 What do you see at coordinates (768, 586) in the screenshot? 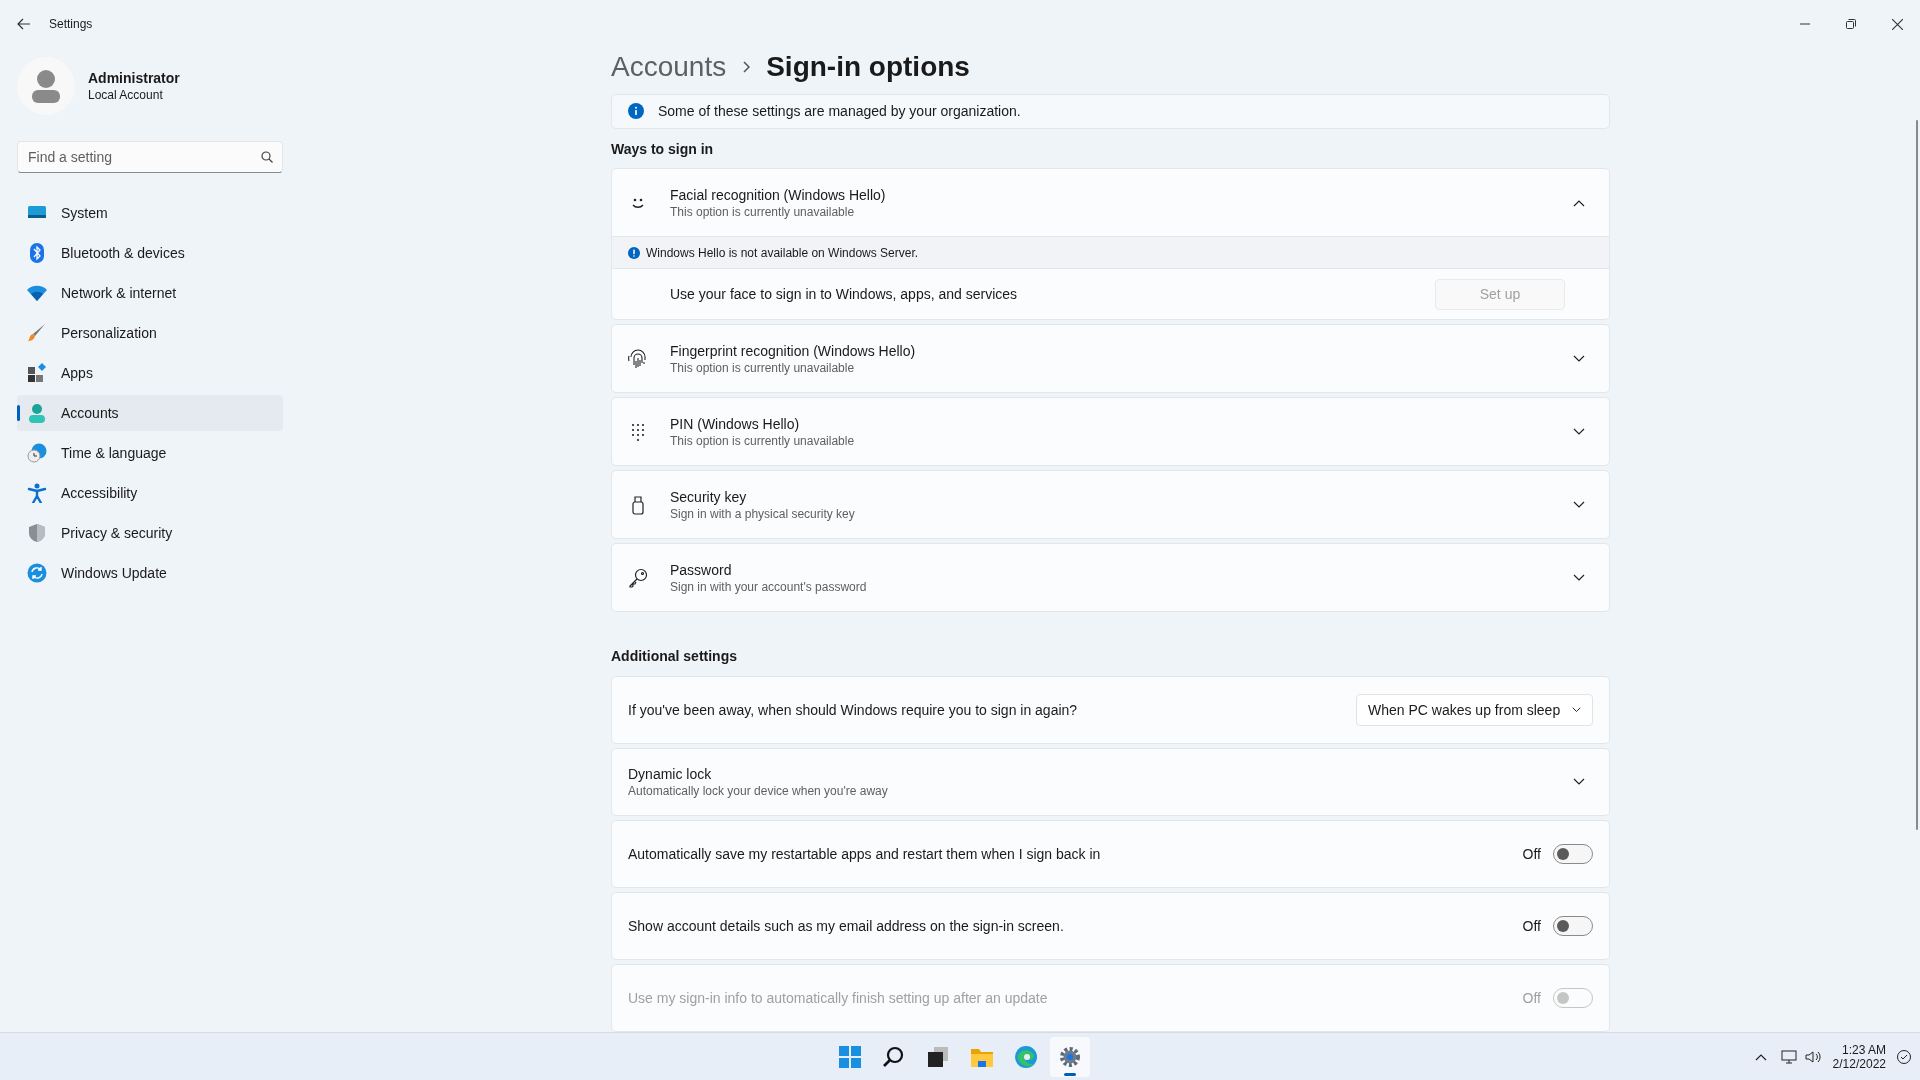
I see `option-subtitle: Sign in with your account's password` at bounding box center [768, 586].